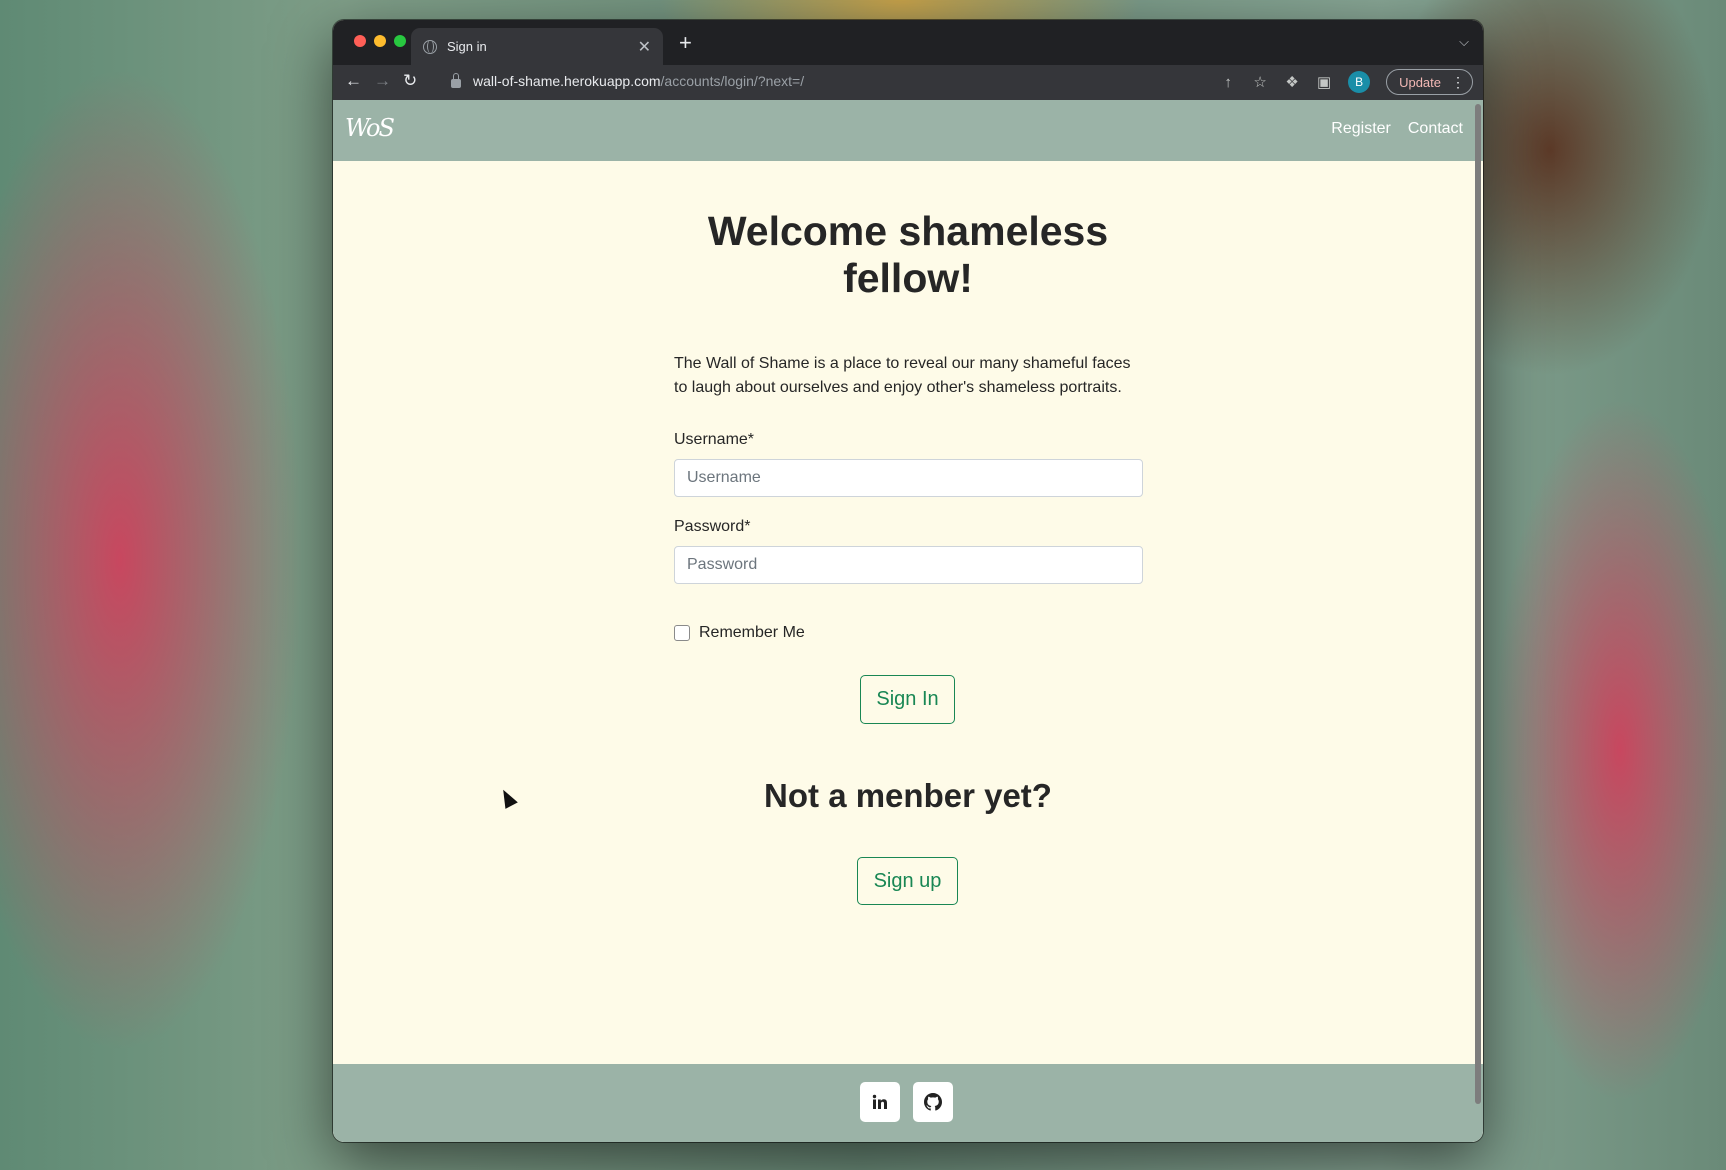 The height and width of the screenshot is (1170, 1726). Describe the element at coordinates (567, 81) in the screenshot. I see `url-host: wall-of-shame.herokuapp.com` at that location.